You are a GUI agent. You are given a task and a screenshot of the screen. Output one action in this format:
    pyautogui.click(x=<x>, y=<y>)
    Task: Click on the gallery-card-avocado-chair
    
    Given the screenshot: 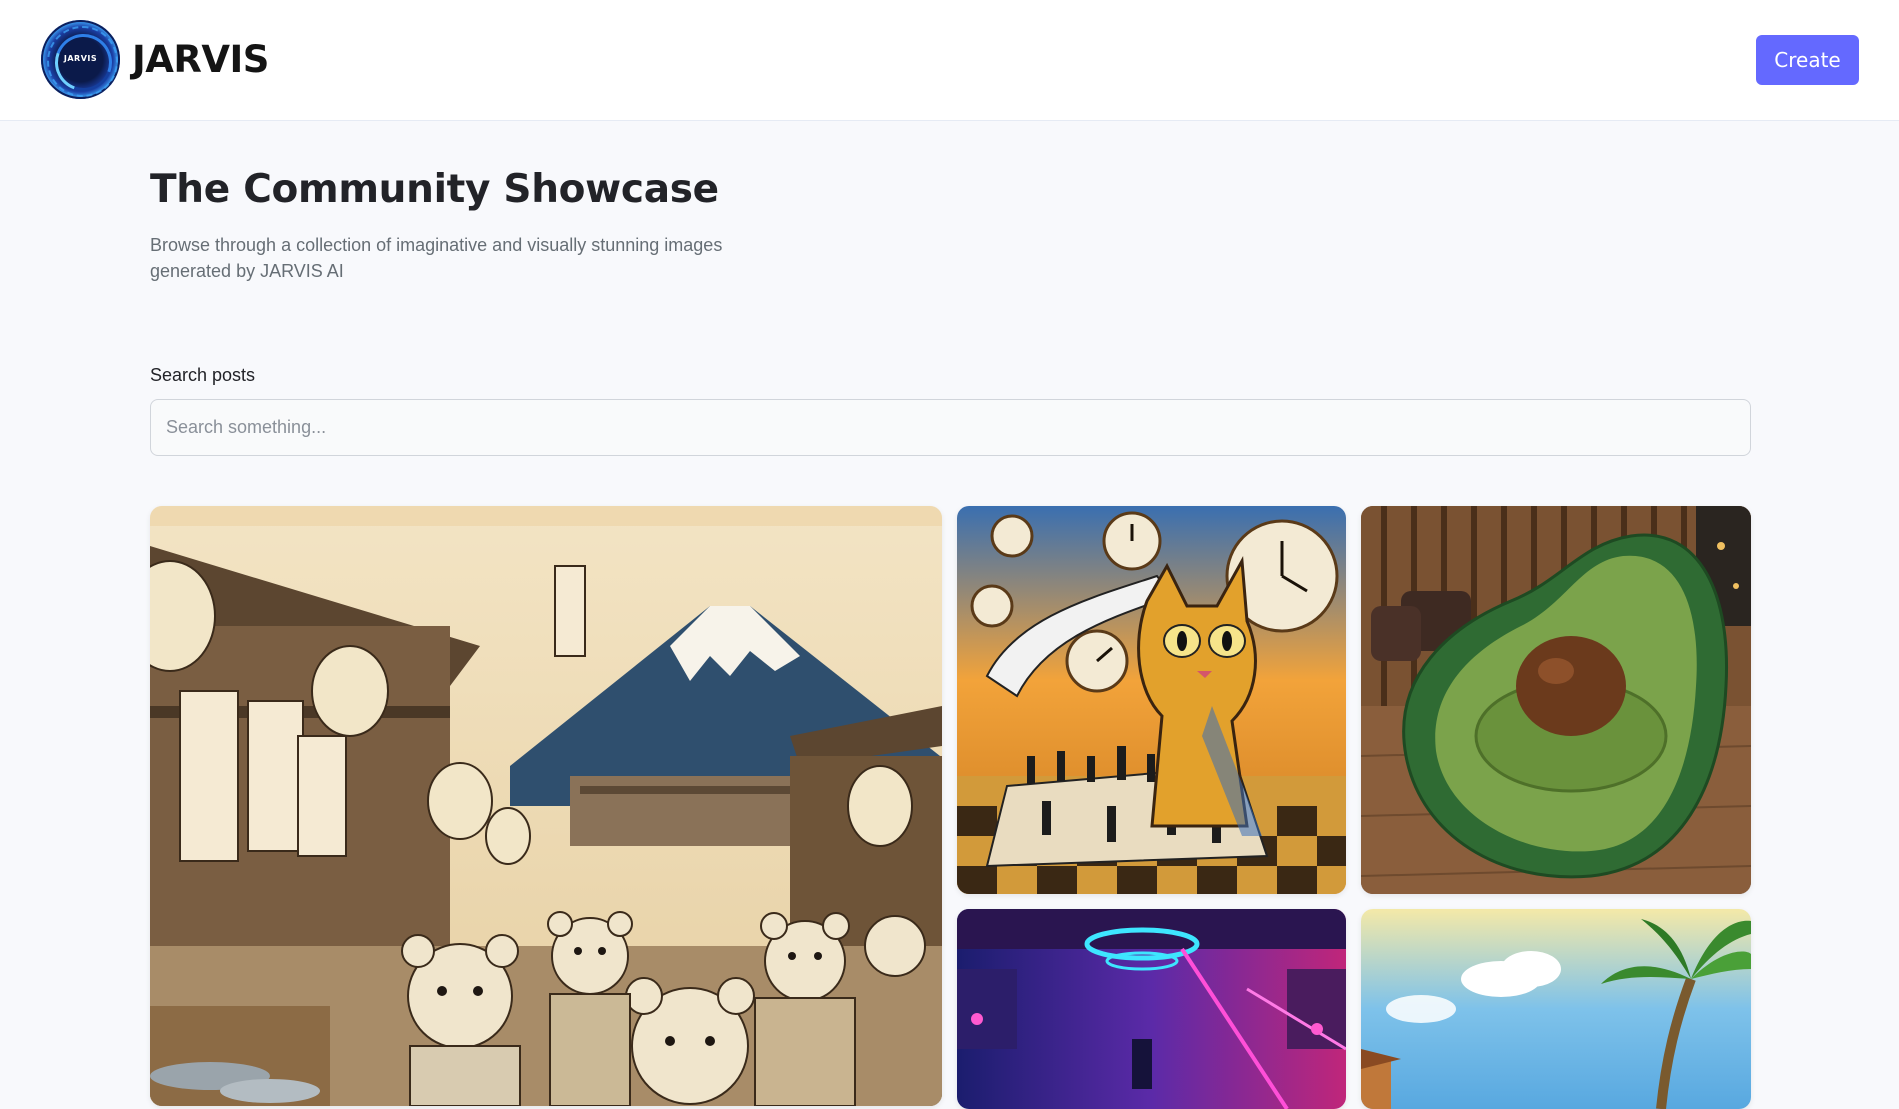 What is the action you would take?
    pyautogui.click(x=1556, y=700)
    